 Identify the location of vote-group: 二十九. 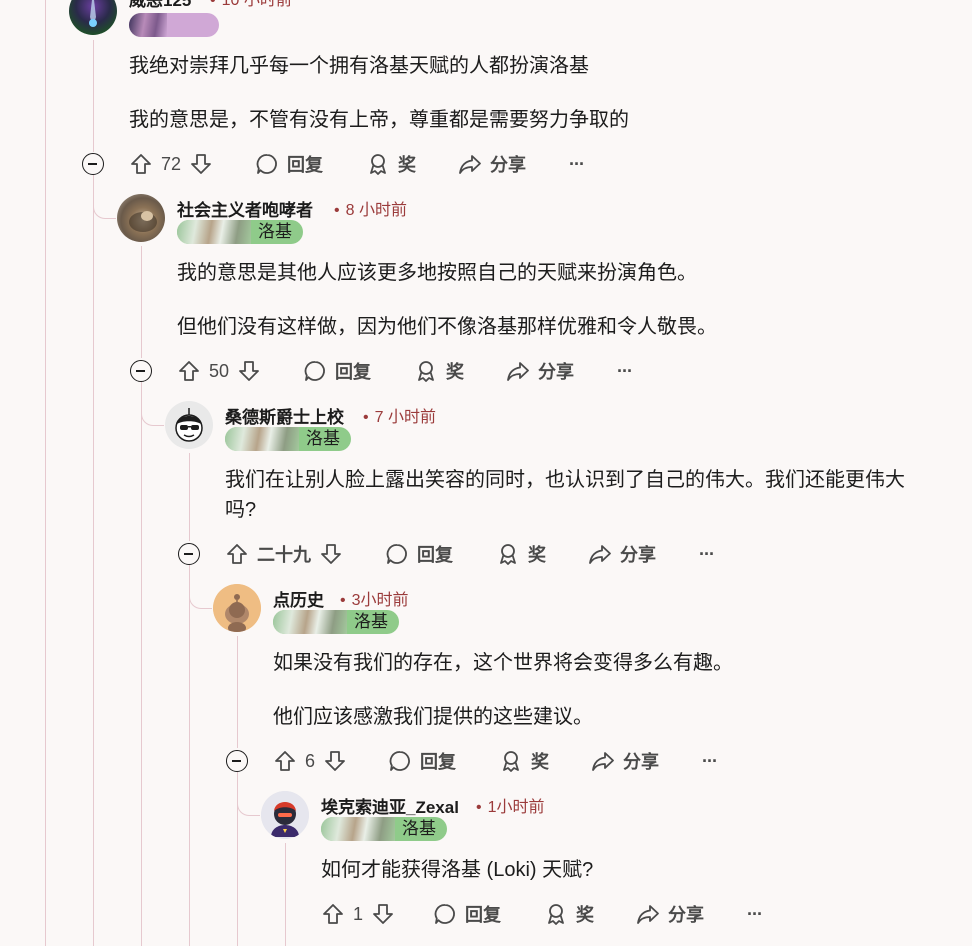
(284, 554).